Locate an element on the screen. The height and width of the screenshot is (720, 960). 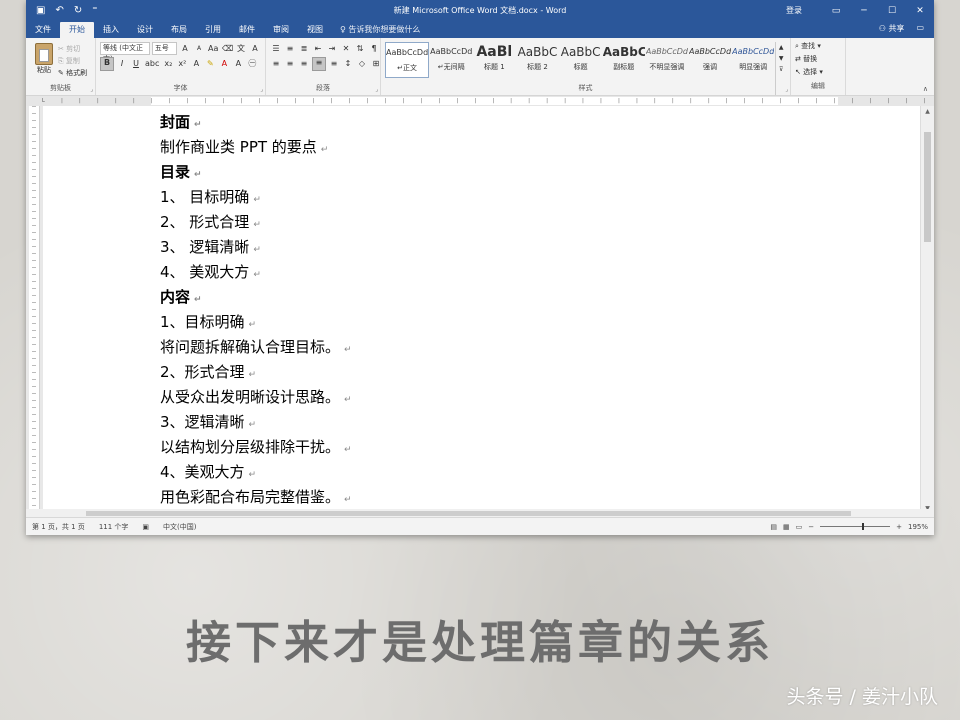
tab-review: 审阅 is located at coordinates (281, 30).